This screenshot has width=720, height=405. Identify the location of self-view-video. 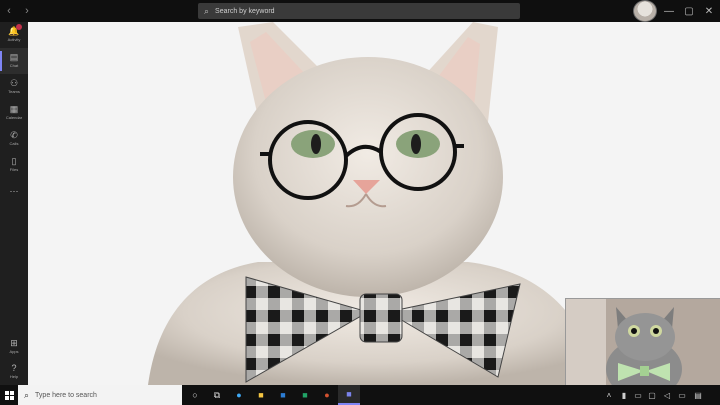
(642, 341).